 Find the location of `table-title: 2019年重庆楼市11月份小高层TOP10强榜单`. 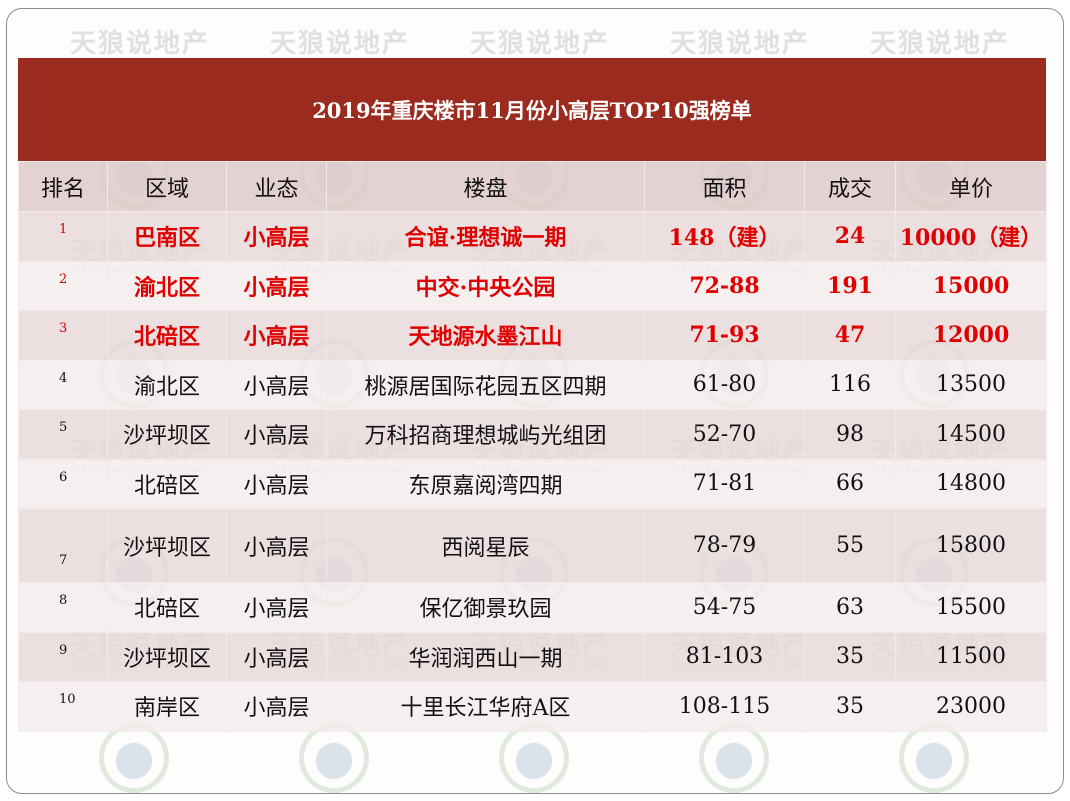

table-title: 2019年重庆楼市11月份小高层TOP10强榜单 is located at coordinates (532, 109).